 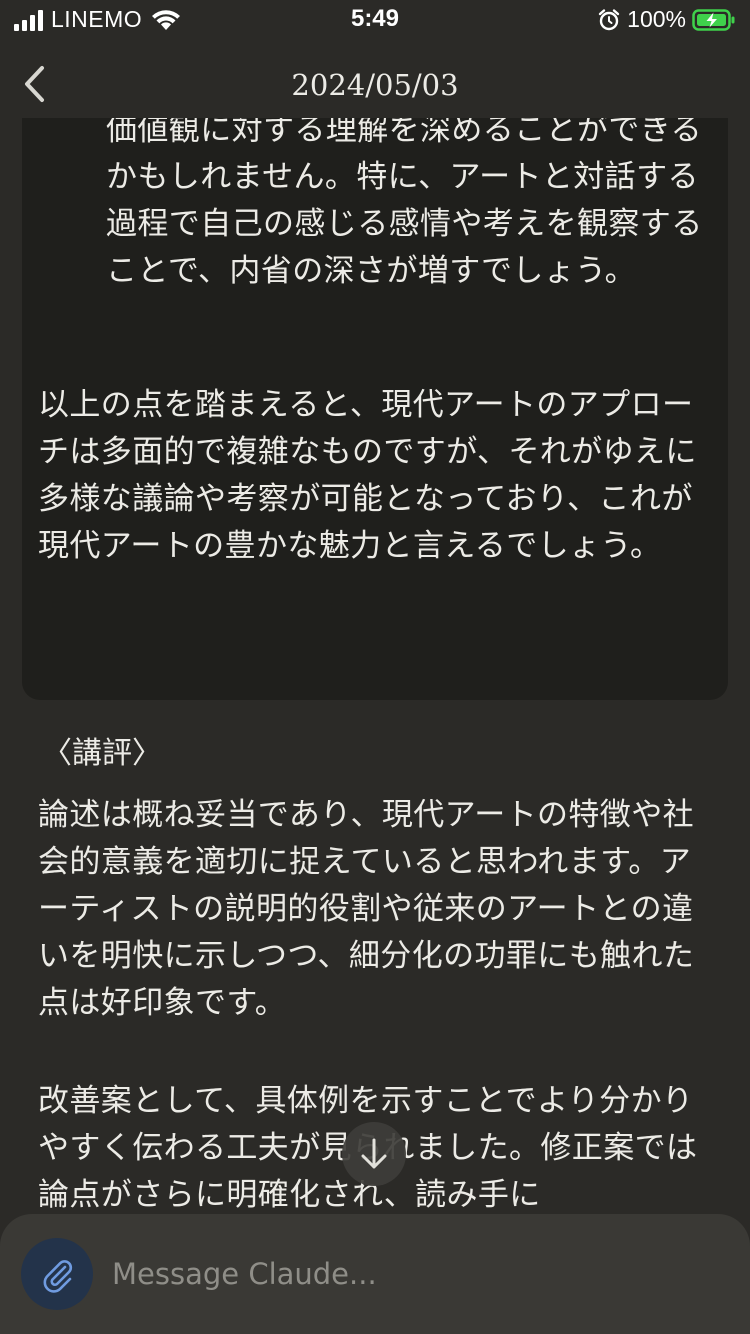 I want to click on scroll-to-bottom-button, so click(x=374, y=1154).